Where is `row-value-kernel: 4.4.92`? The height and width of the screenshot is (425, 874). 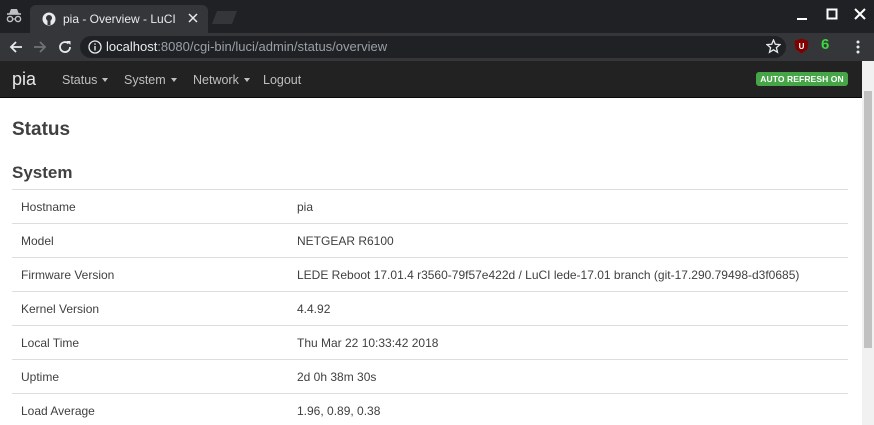 row-value-kernel: 4.4.92 is located at coordinates (314, 309).